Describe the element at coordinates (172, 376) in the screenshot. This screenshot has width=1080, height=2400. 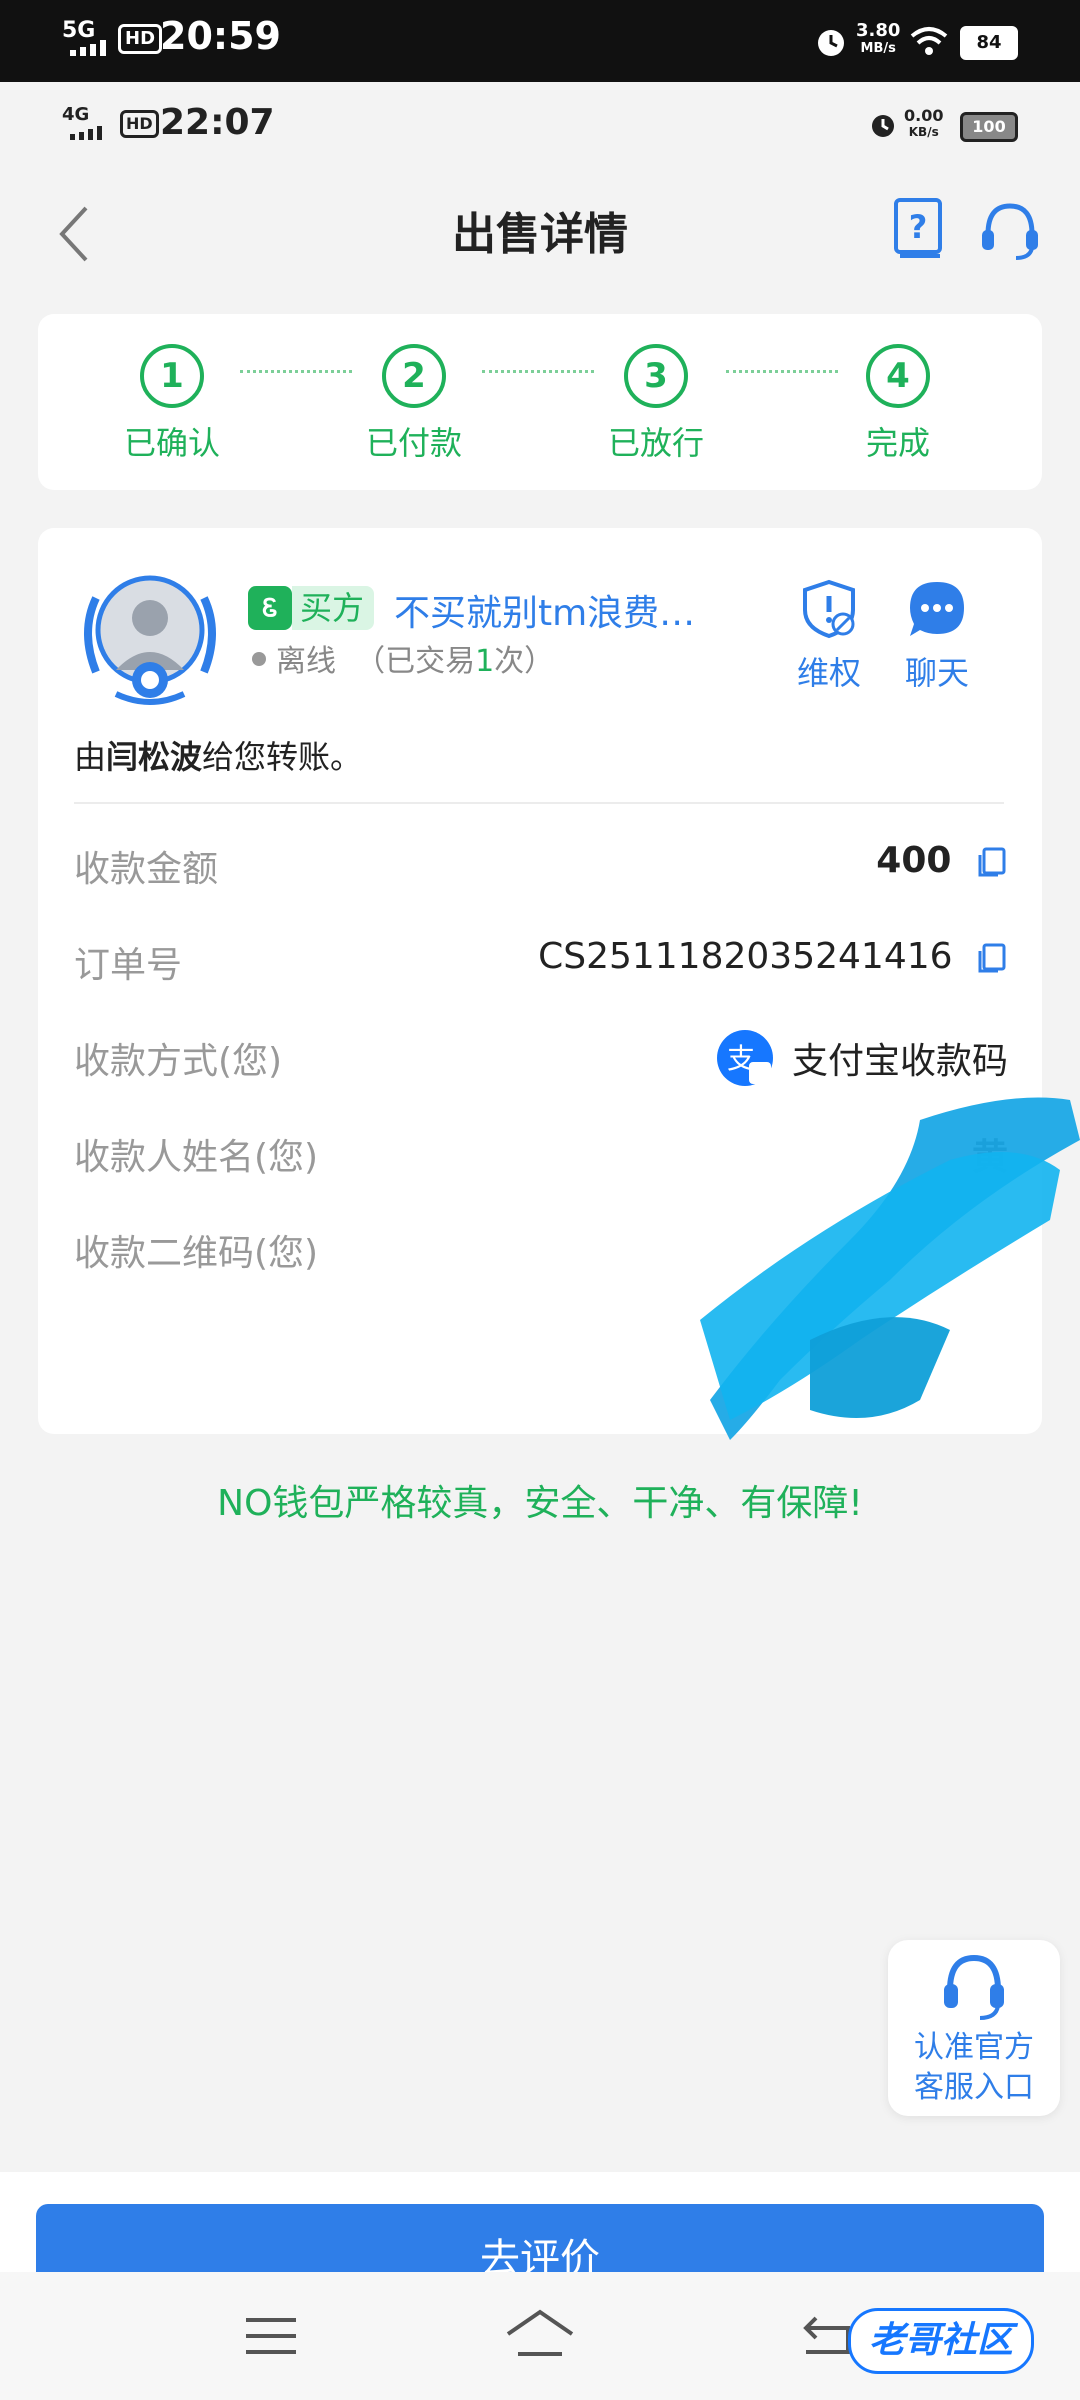
I see `step-number: 1` at that location.